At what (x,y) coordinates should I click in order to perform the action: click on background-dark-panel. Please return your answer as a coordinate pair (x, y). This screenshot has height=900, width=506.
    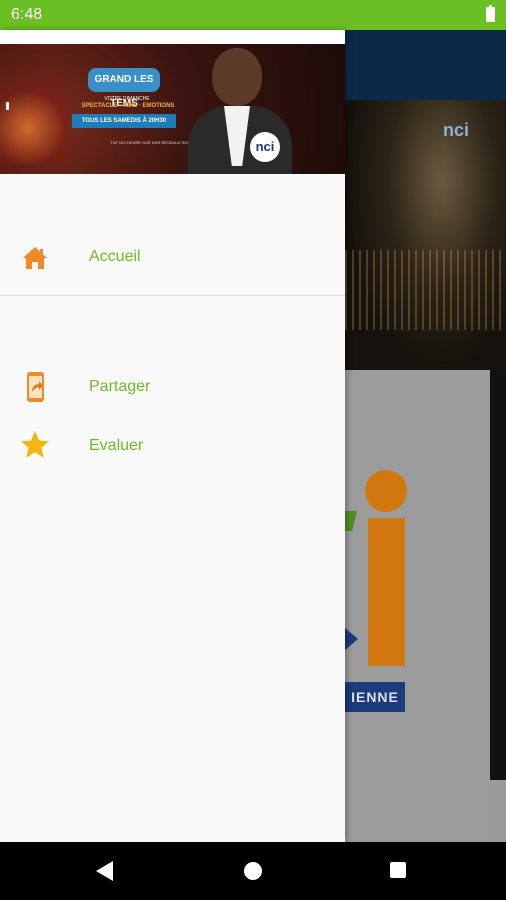
    Looking at the image, I should click on (498, 575).